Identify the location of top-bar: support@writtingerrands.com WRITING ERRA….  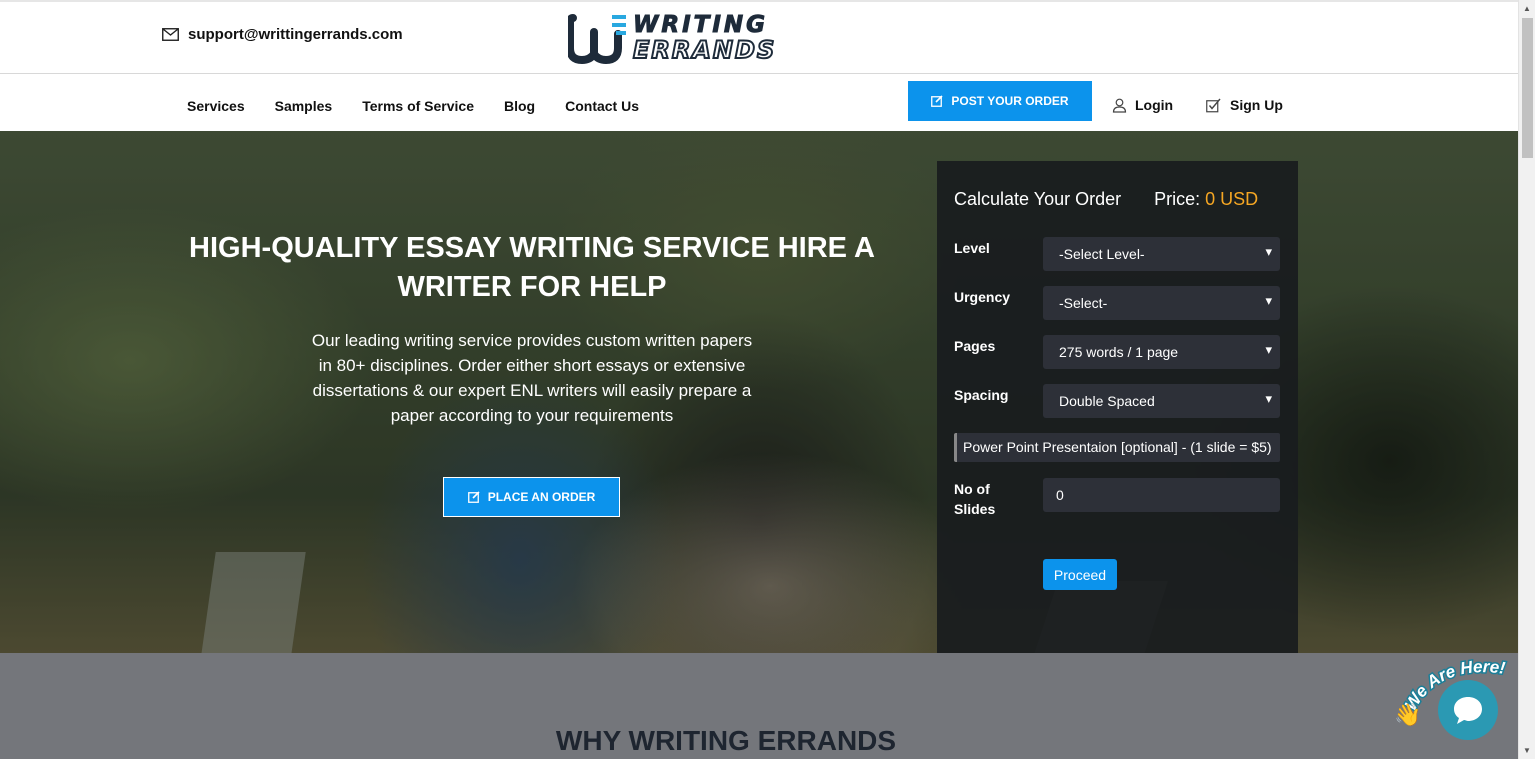
(759, 37).